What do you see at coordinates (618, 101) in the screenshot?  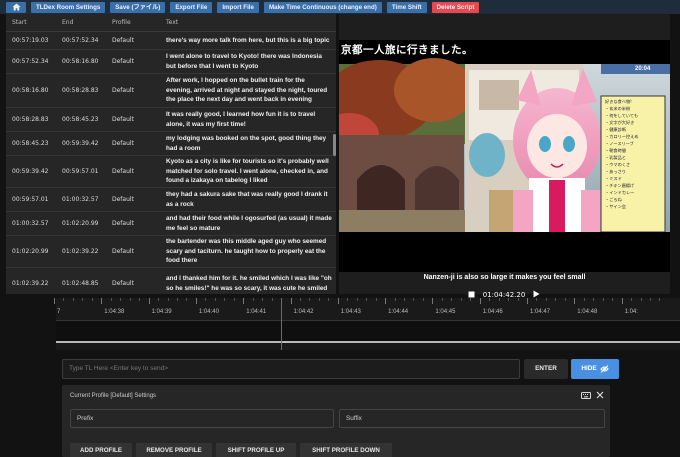 I see `sign-line: 好きな食べ物!` at bounding box center [618, 101].